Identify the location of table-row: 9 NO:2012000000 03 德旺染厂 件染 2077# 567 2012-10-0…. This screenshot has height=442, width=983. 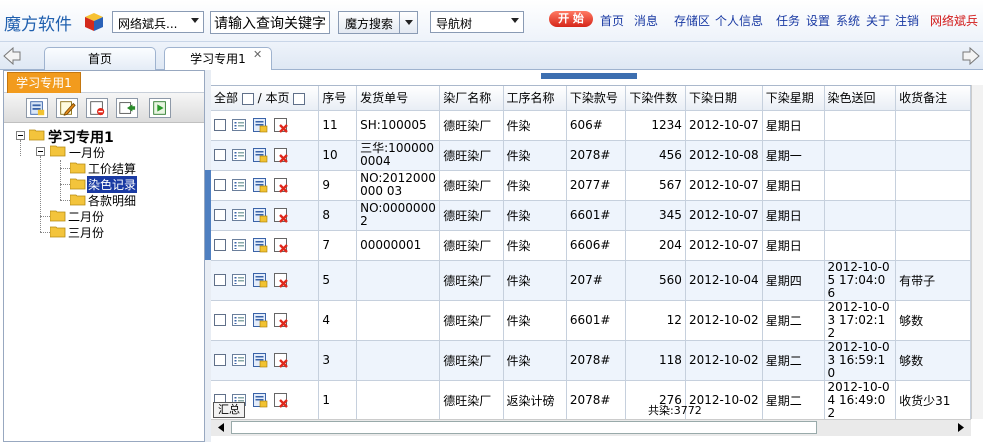
(591, 185).